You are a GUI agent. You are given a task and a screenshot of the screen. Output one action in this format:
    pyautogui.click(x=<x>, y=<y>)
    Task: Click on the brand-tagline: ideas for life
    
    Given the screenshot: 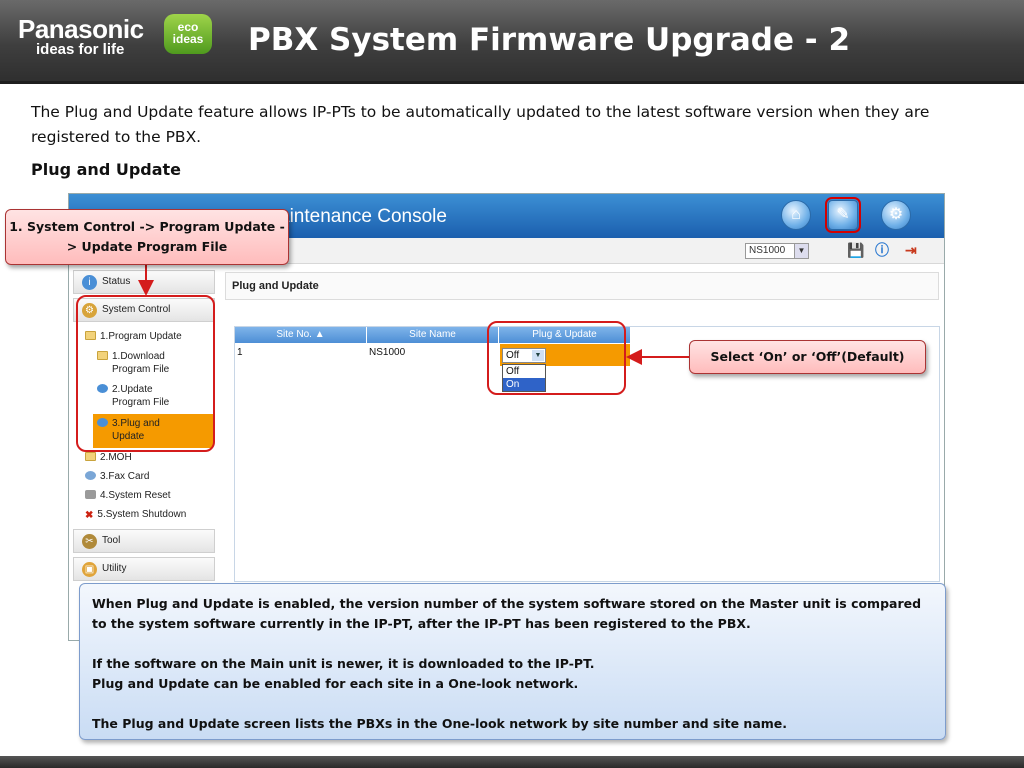 What is the action you would take?
    pyautogui.click(x=80, y=49)
    